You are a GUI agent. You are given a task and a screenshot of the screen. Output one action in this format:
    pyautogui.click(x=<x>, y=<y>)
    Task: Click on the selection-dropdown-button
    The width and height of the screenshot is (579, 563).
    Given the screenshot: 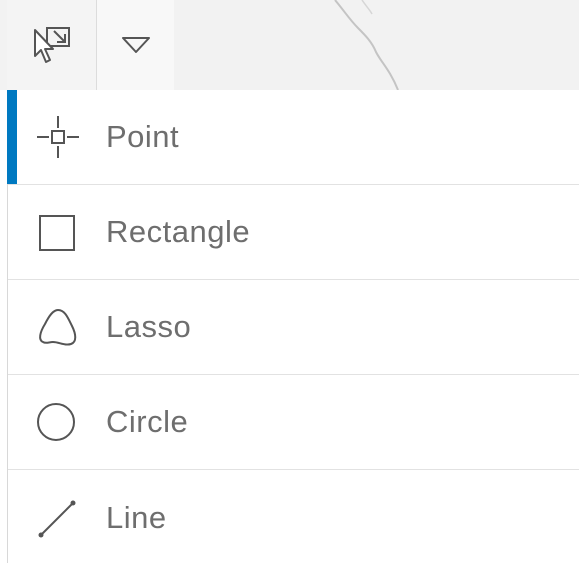 What is the action you would take?
    pyautogui.click(x=135, y=45)
    